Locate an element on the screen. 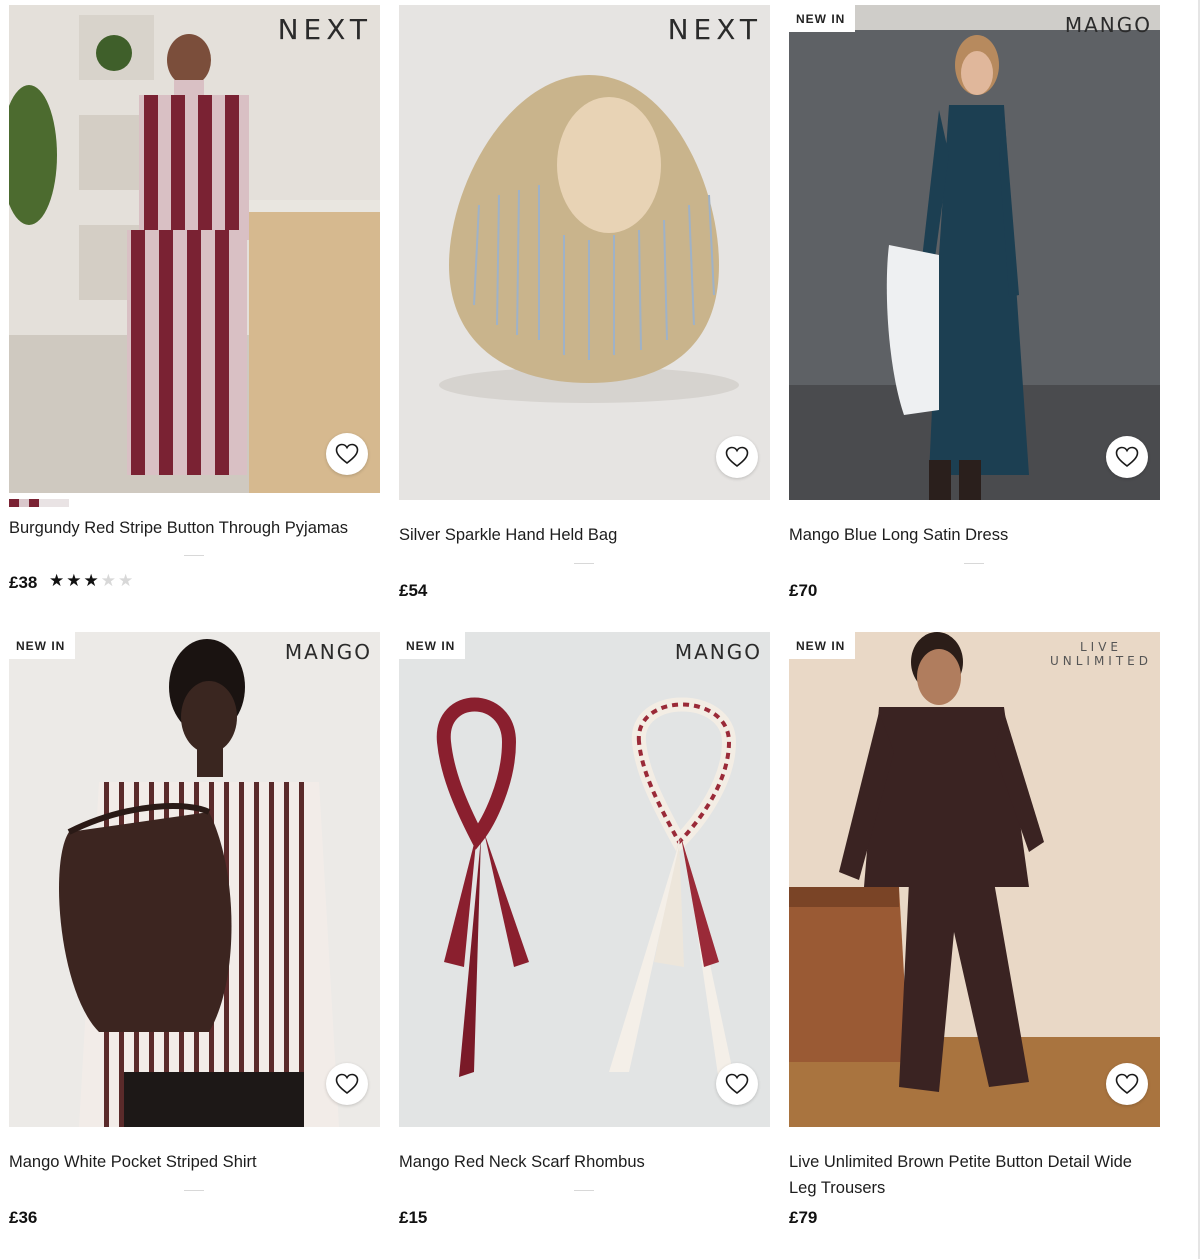 This screenshot has height=1259, width=1200. product-image: NEW IN LIVE UNLIMITED is located at coordinates (974, 879).